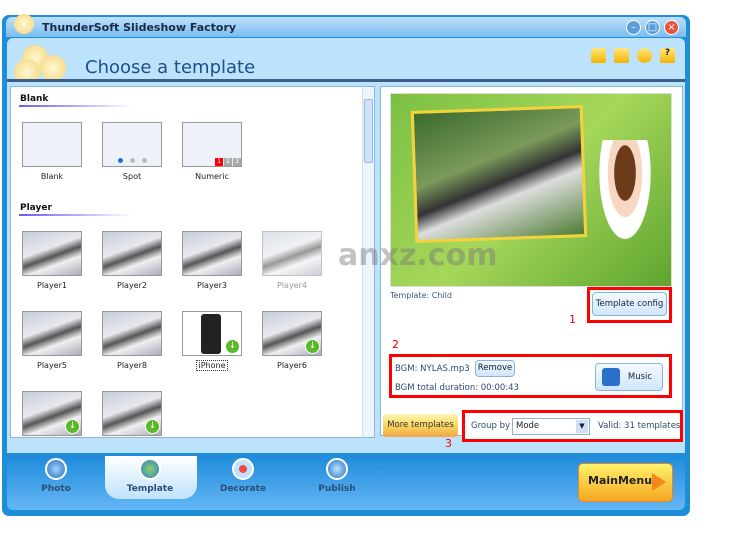  What do you see at coordinates (499, 174) in the screenshot?
I see `preview-photo` at bounding box center [499, 174].